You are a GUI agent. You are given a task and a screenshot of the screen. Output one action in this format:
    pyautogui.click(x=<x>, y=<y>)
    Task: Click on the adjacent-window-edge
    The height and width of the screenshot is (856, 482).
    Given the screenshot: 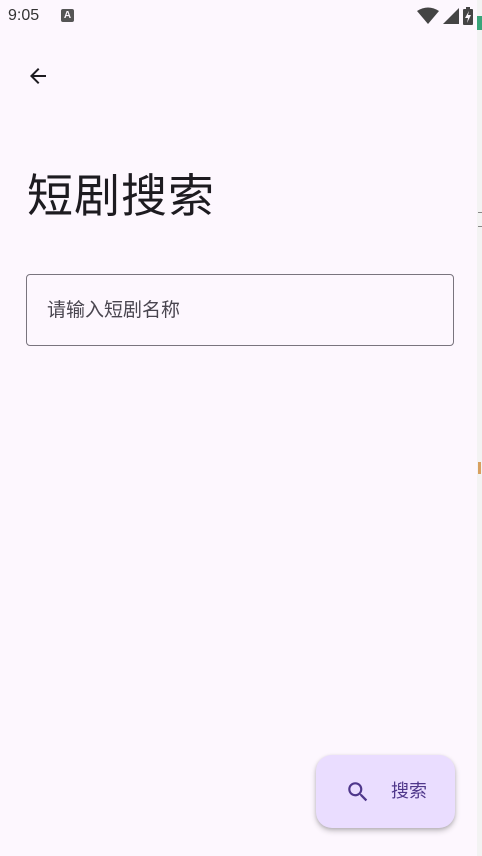 What is the action you would take?
    pyautogui.click(x=479, y=428)
    